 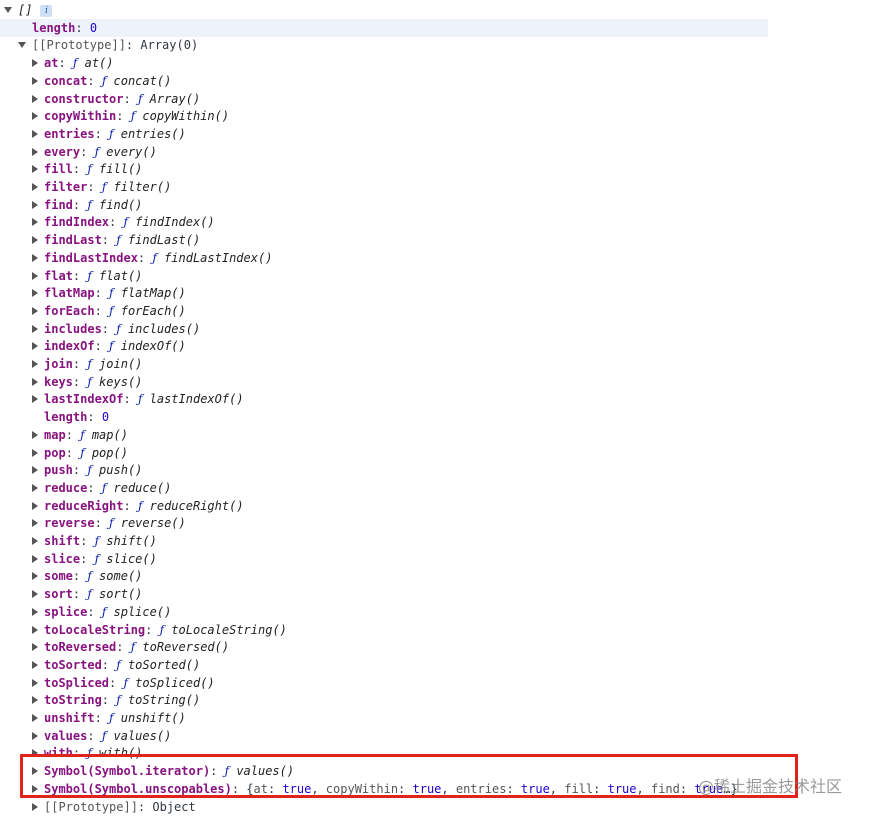 I want to click on method-signature: slice(), so click(x=131, y=558).